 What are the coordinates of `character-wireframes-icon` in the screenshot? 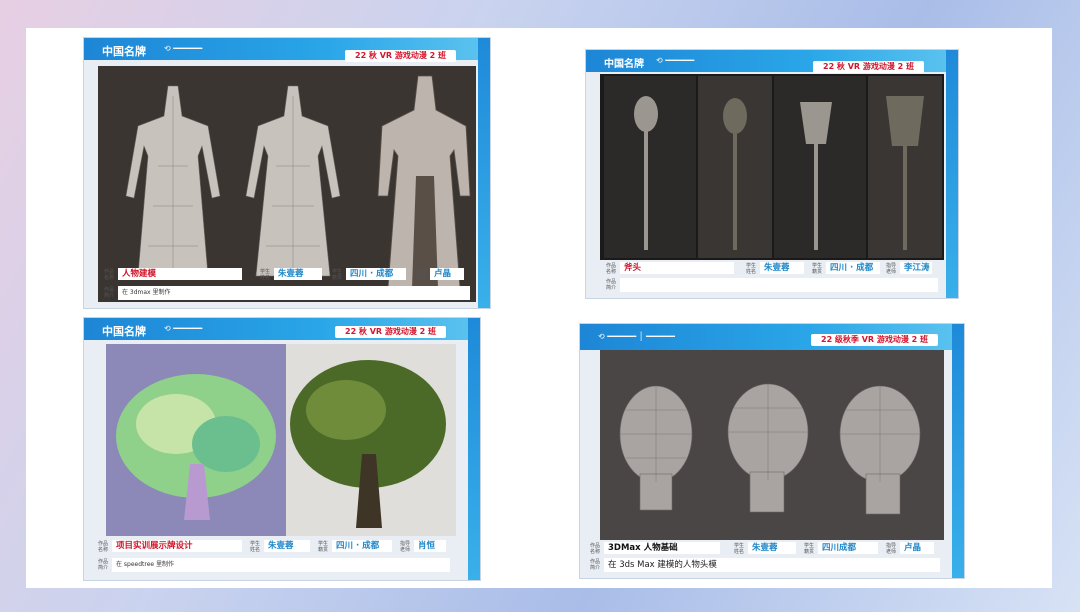 It's located at (287, 184).